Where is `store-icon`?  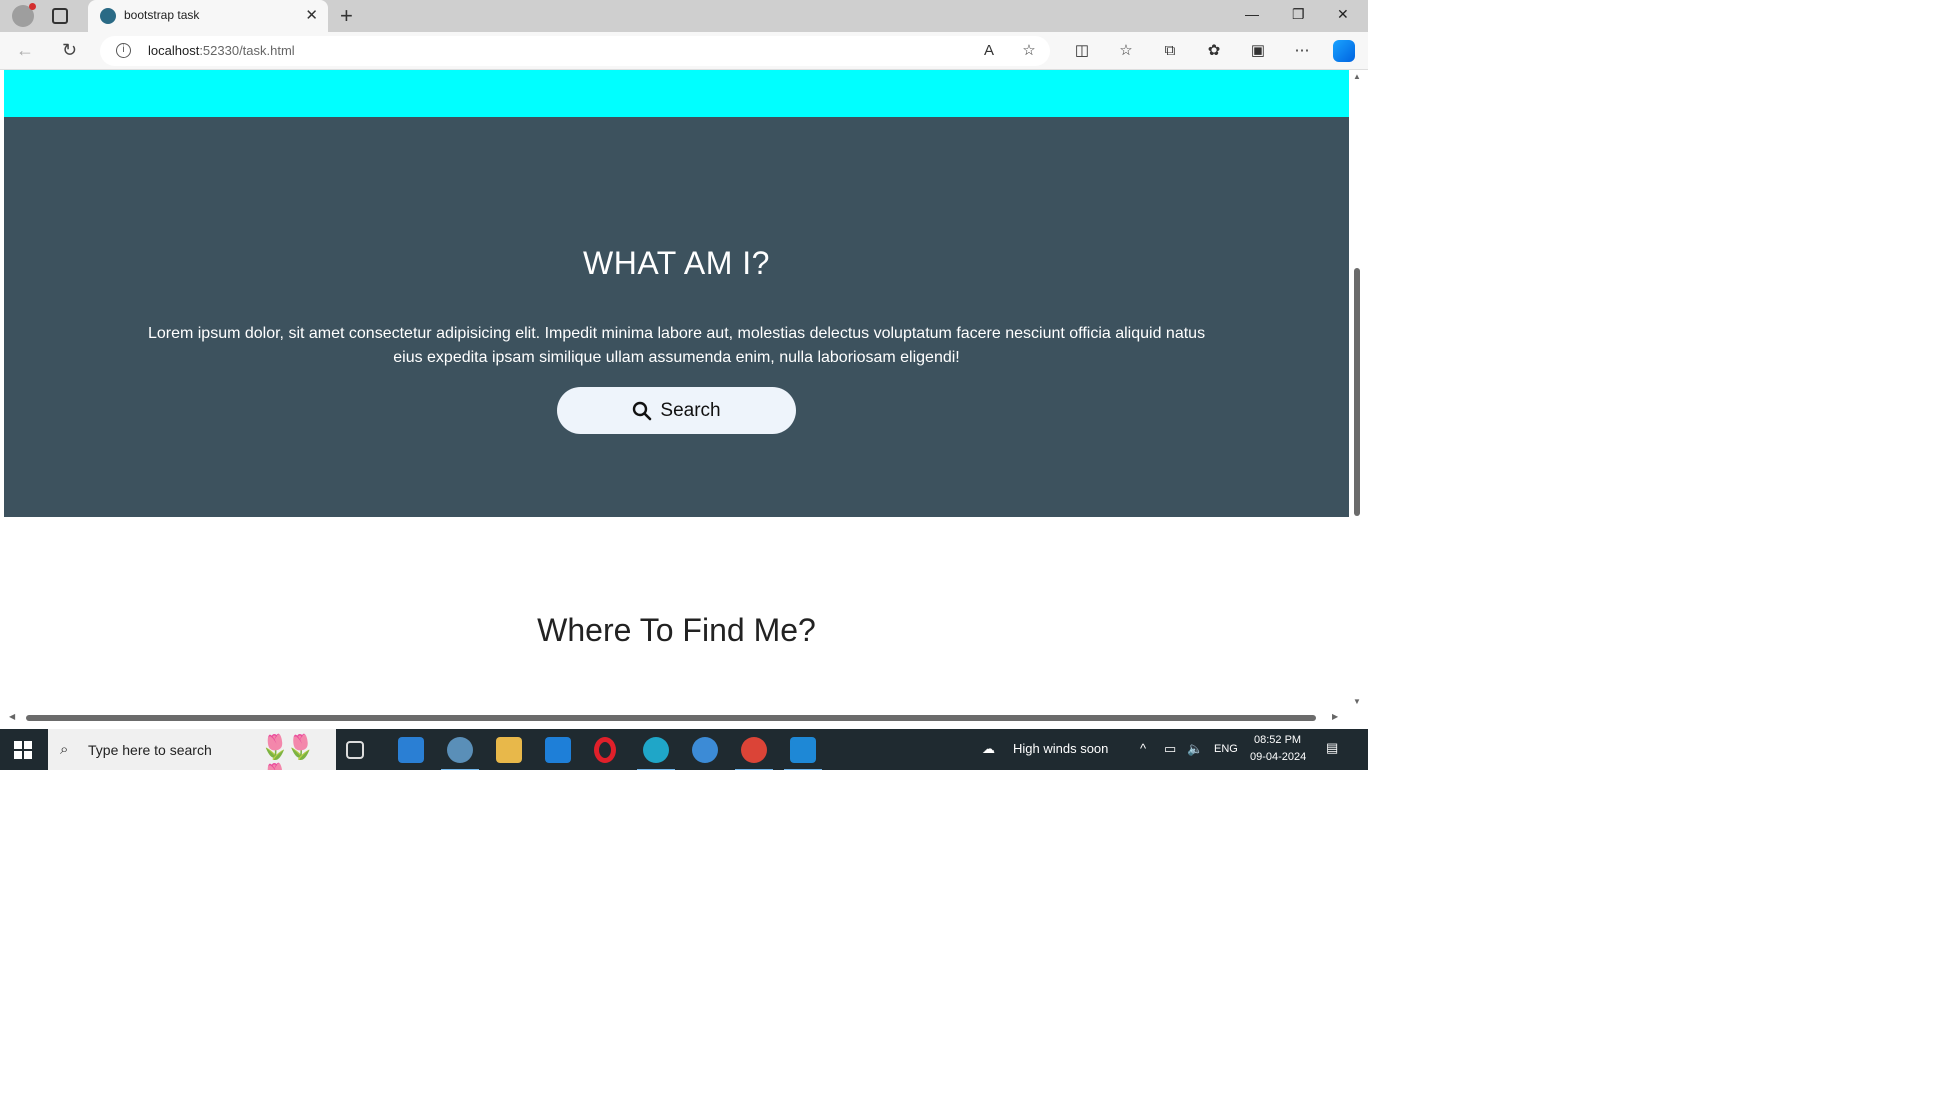 store-icon is located at coordinates (411, 750).